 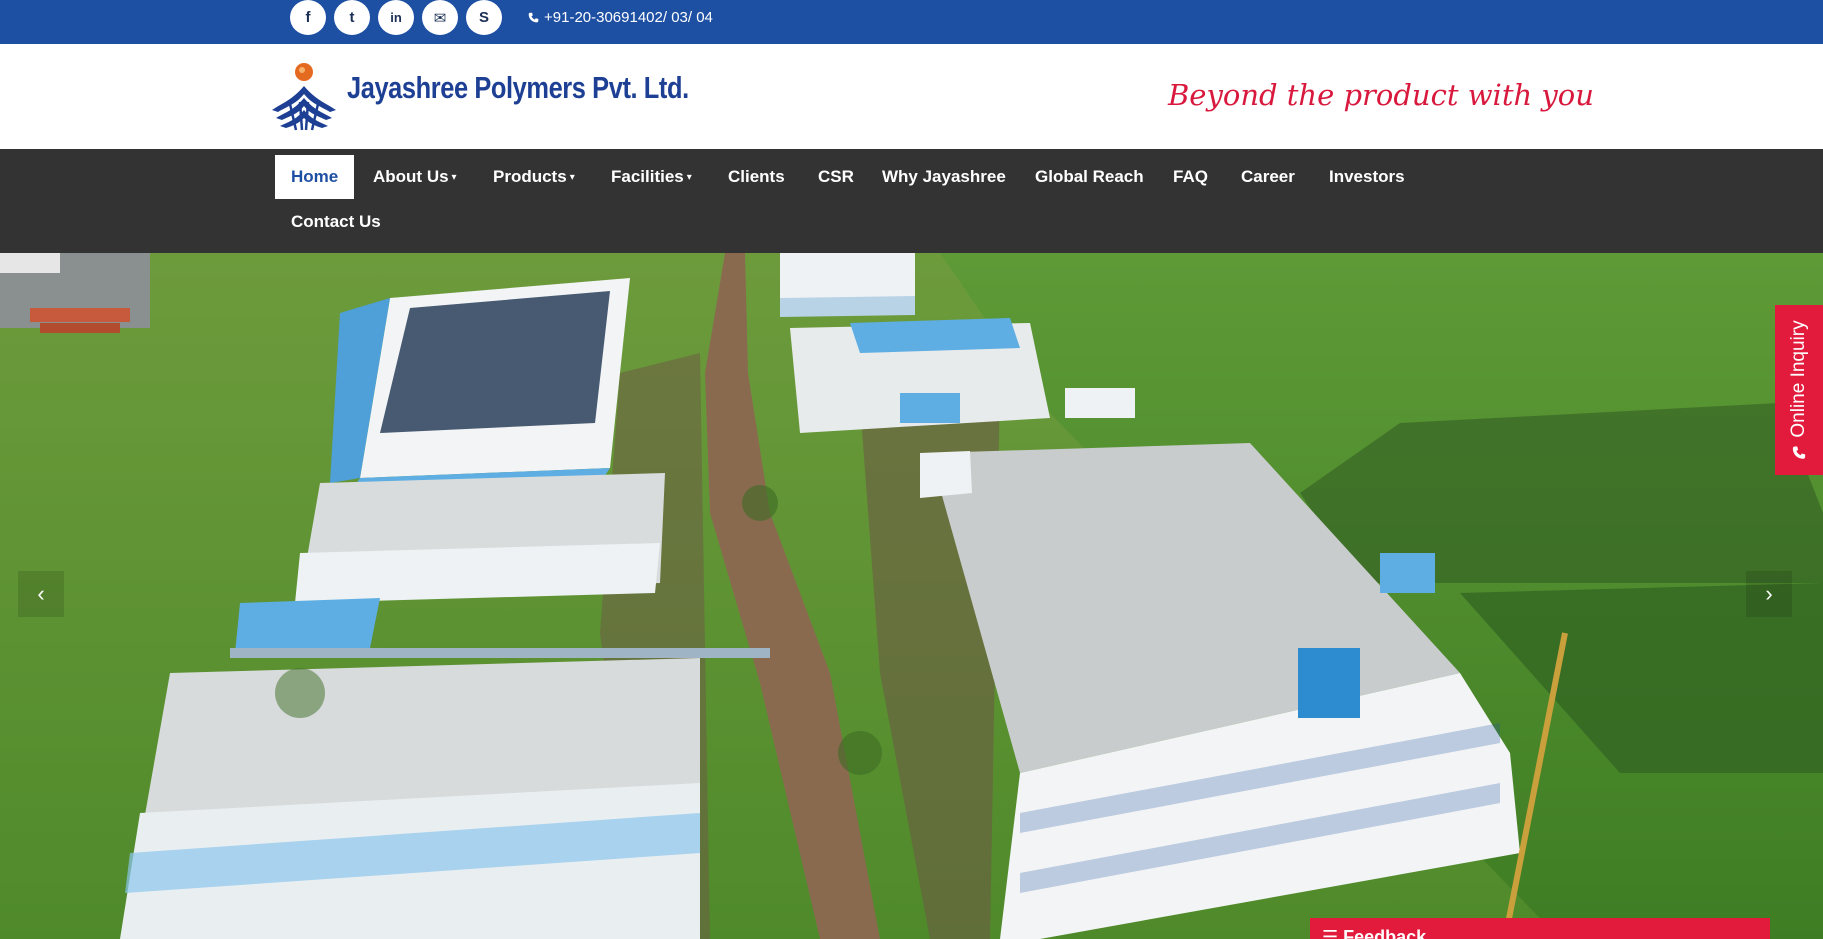 I want to click on online-inquiry-content: Online Inquiry, so click(x=1799, y=389).